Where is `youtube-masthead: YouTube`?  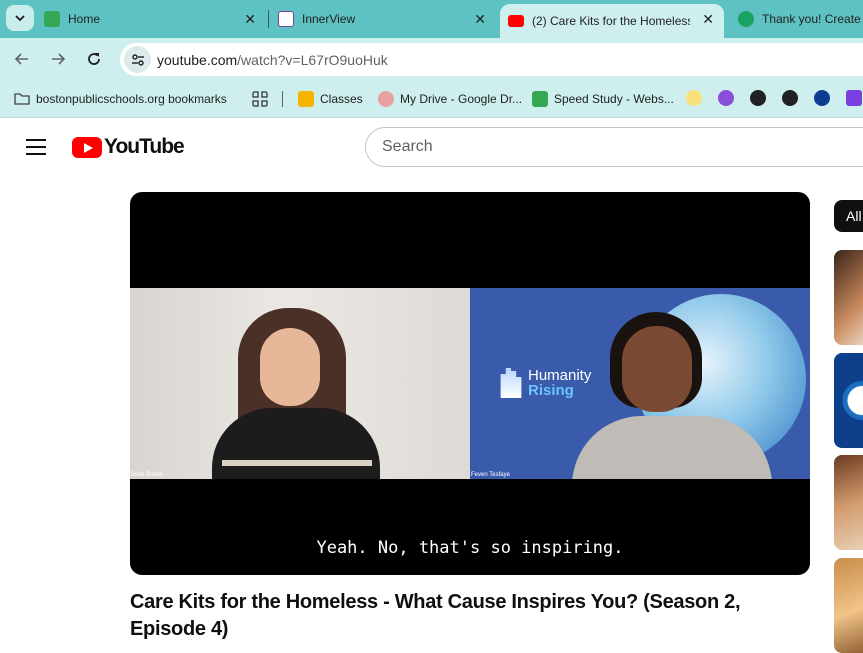 youtube-masthead: YouTube is located at coordinates (431, 147).